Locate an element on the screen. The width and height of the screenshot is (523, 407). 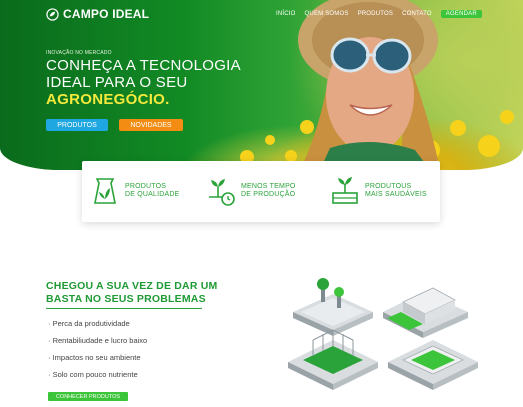
list-item: · Impactos no seu ambiente is located at coordinates (94, 357).